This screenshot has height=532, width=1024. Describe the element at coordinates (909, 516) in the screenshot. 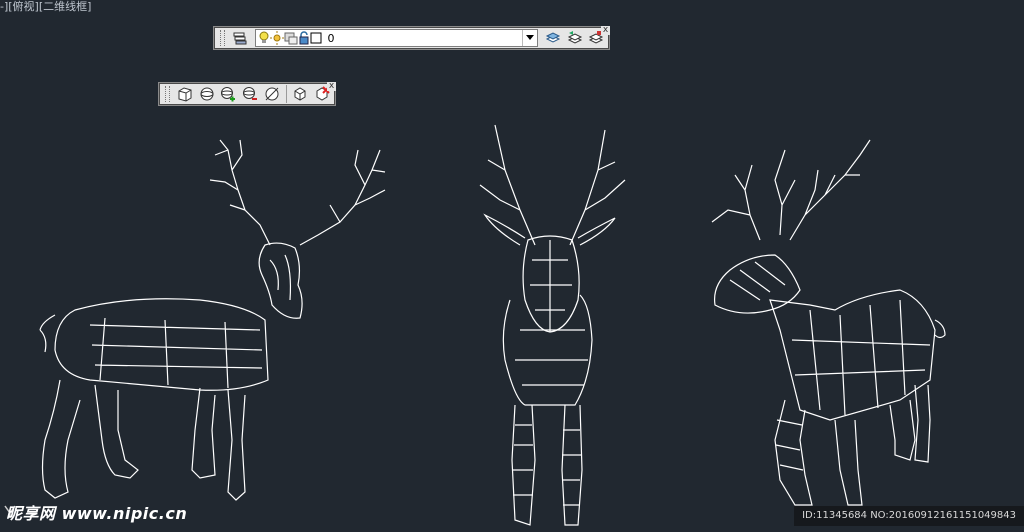

I see `watermark-id: ID:11345684 NO:20160912161151049843` at that location.